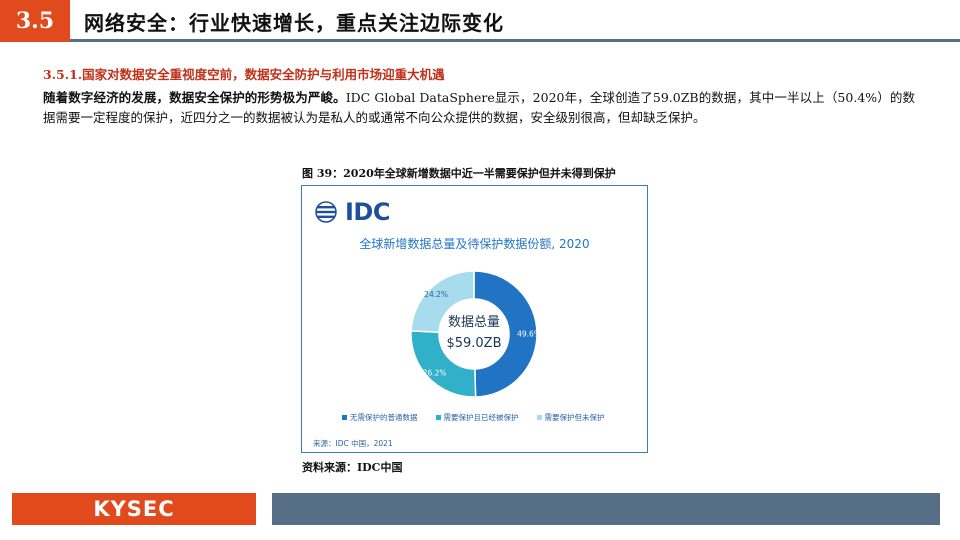 The width and height of the screenshot is (960, 540). Describe the element at coordinates (459, 173) in the screenshot. I see `figure-caption: 图 39：2020年全球新增数据中近一半需要保护但并未得到保护` at that location.